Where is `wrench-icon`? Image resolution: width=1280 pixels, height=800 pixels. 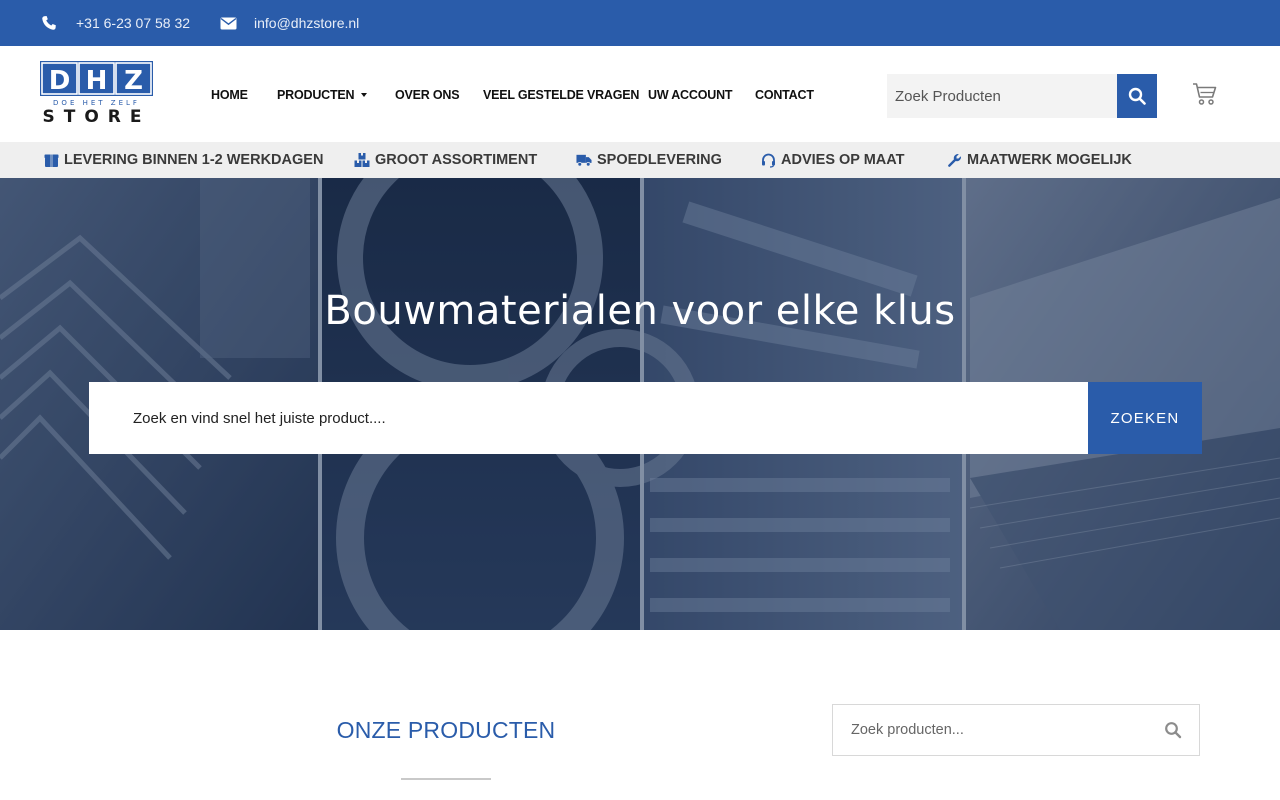
wrench-icon is located at coordinates (954, 160).